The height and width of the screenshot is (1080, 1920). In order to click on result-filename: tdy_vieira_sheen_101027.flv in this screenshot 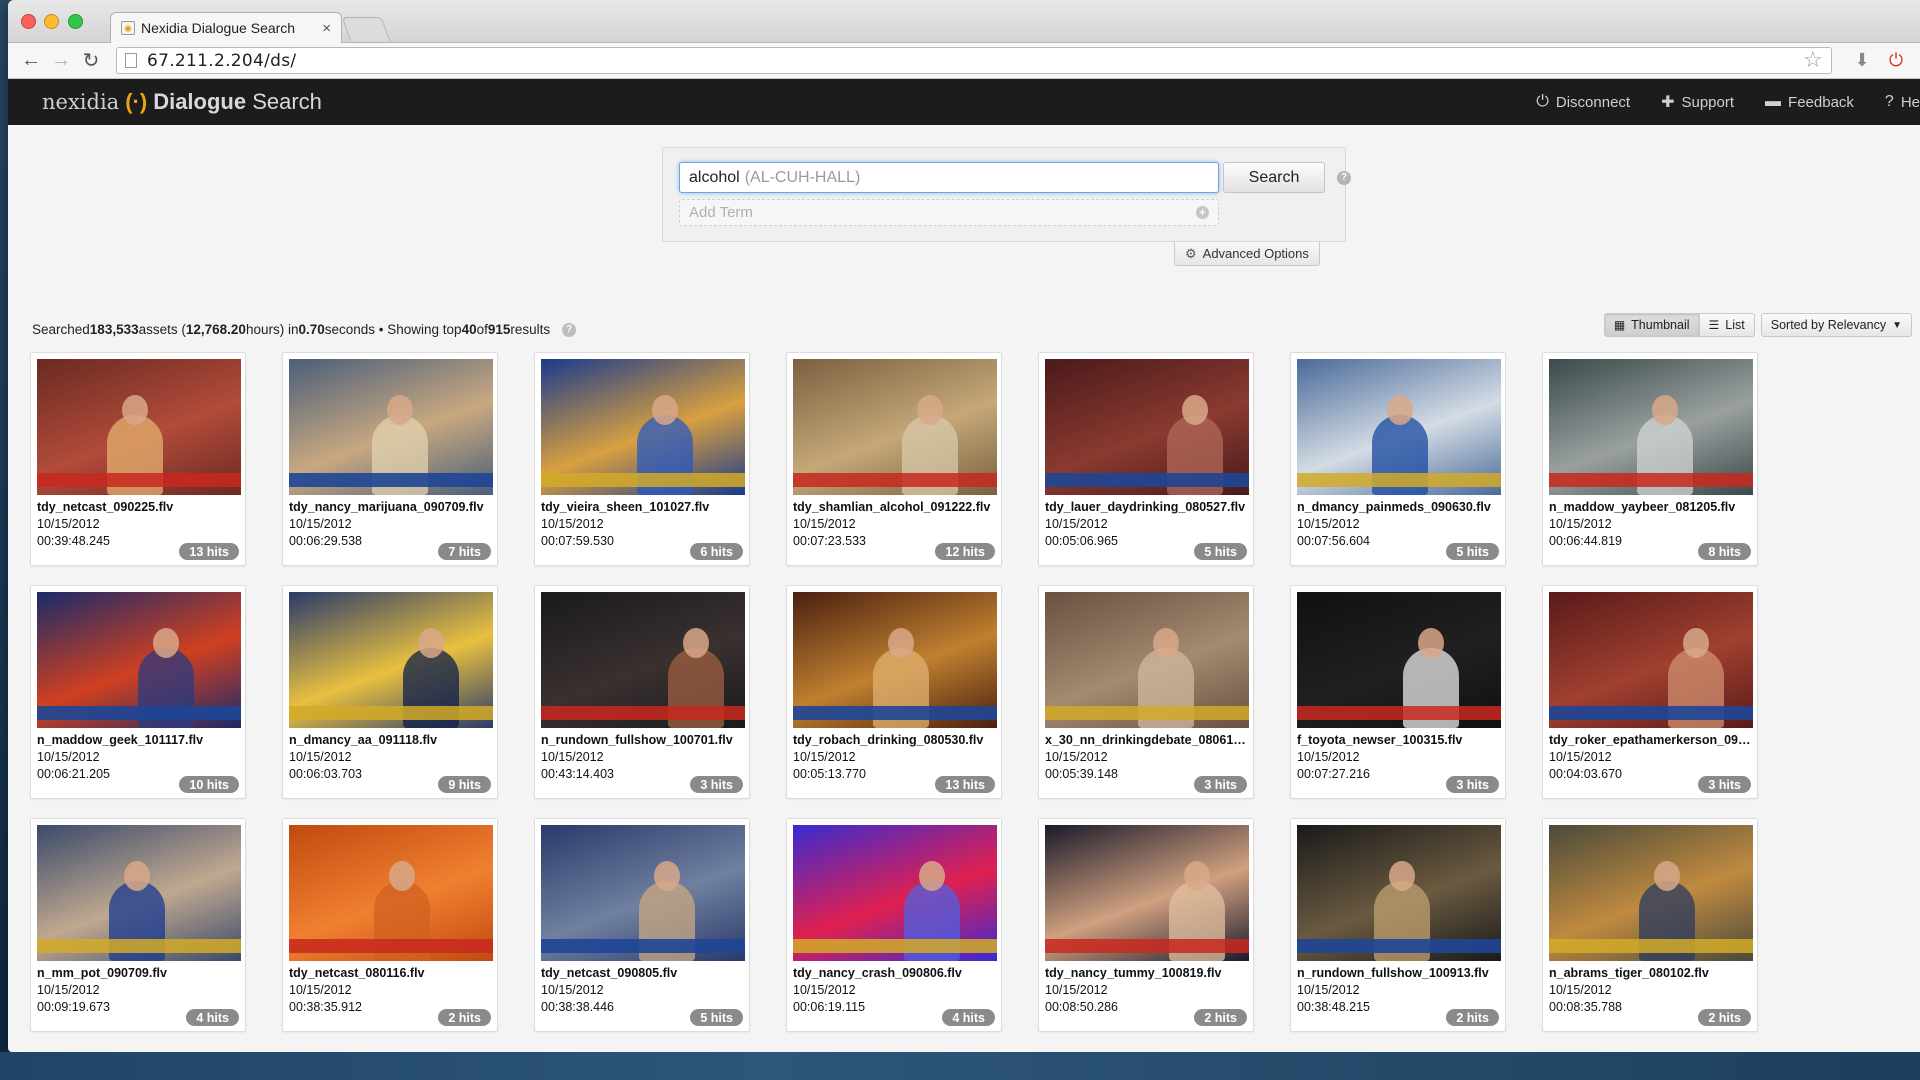, I will do `click(643, 507)`.